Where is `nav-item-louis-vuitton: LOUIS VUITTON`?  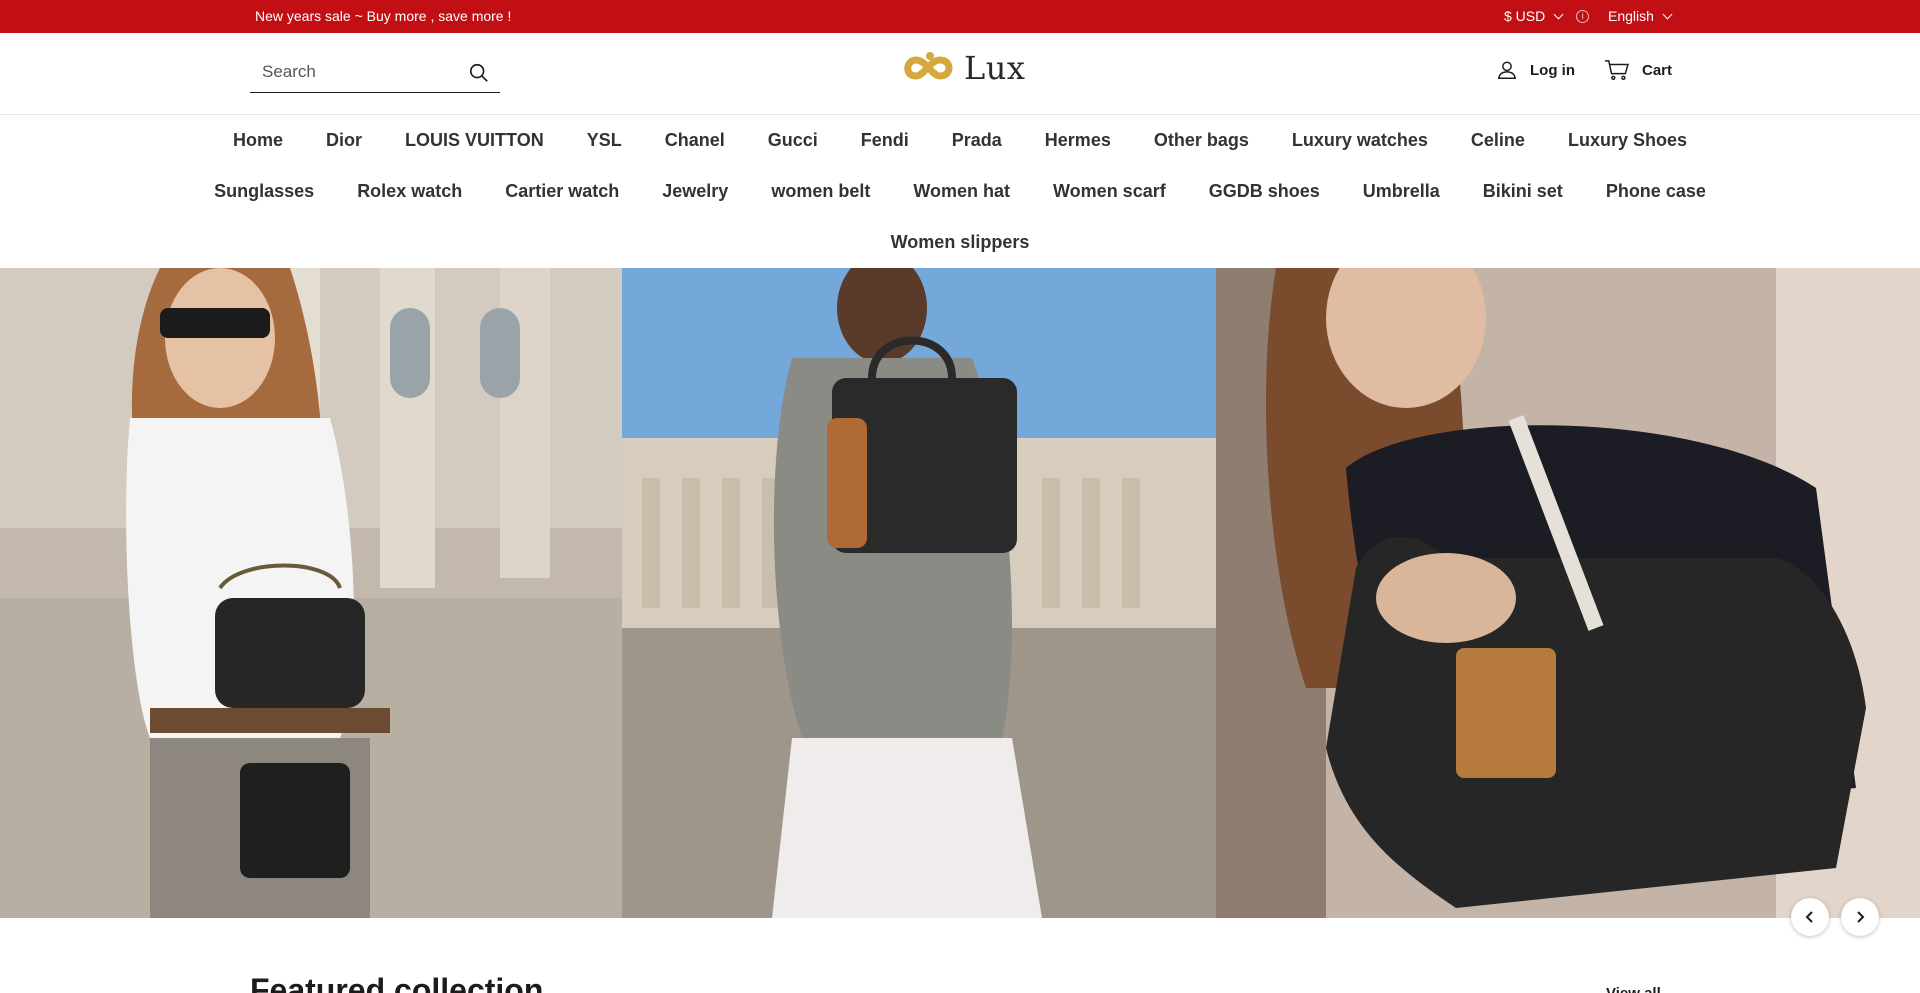
nav-item-louis-vuitton: LOUIS VUITTON is located at coordinates (475, 140).